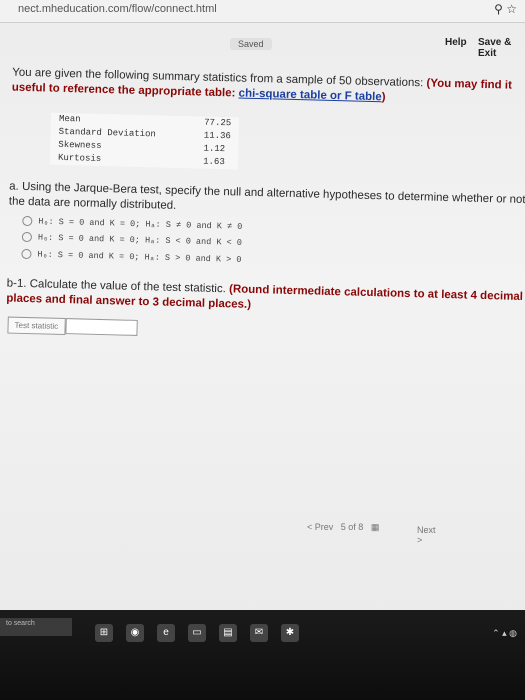 This screenshot has width=525, height=700. What do you see at coordinates (266, 331) in the screenshot?
I see `test-statistic-row: Test statistic` at bounding box center [266, 331].